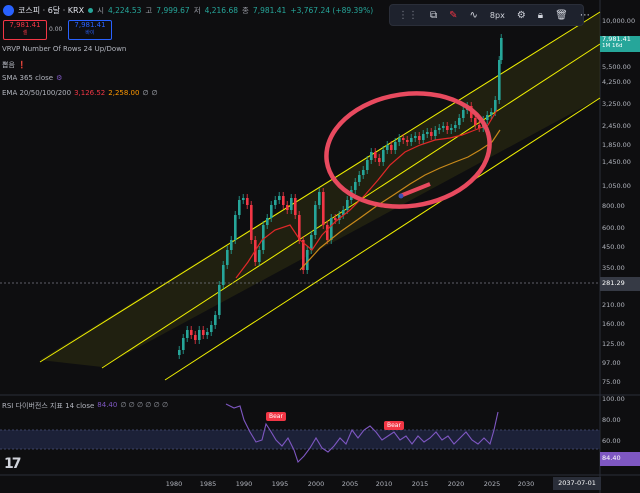 Image resolution: width=640 pixels, height=493 pixels. I want to click on spread-value: 0.00, so click(56, 29).